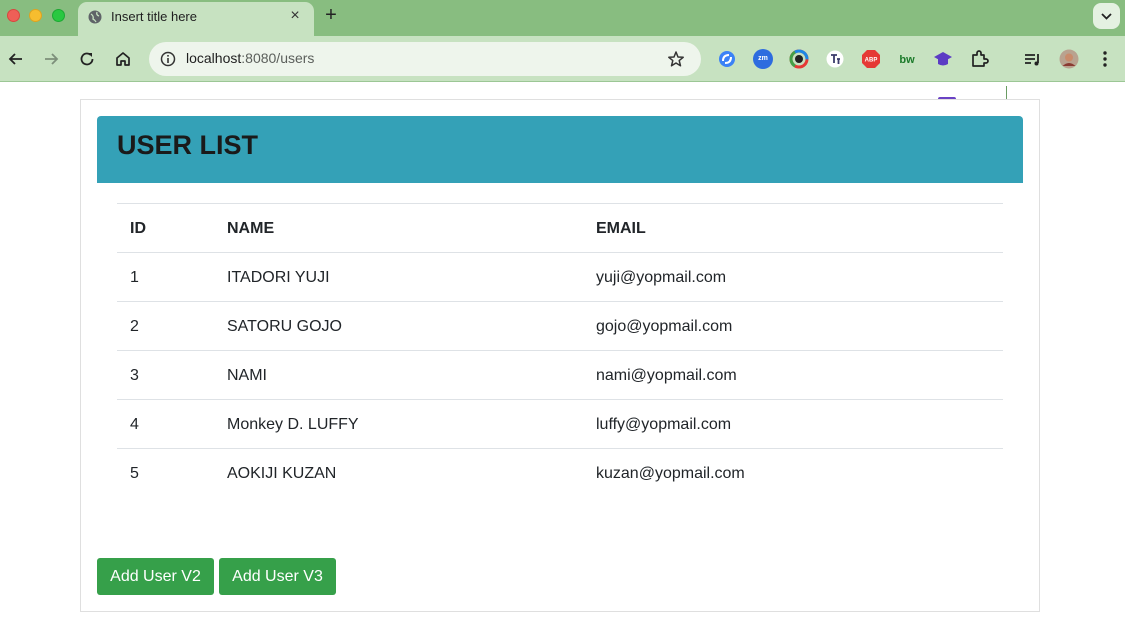  I want to click on adblock-icon: ABP, so click(871, 59).